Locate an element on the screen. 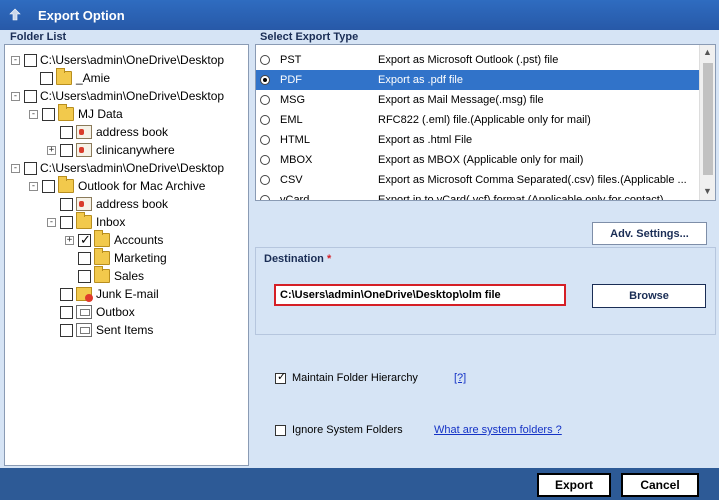  export-option-pdf: PDF Export as .pdf file is located at coordinates (478, 80).